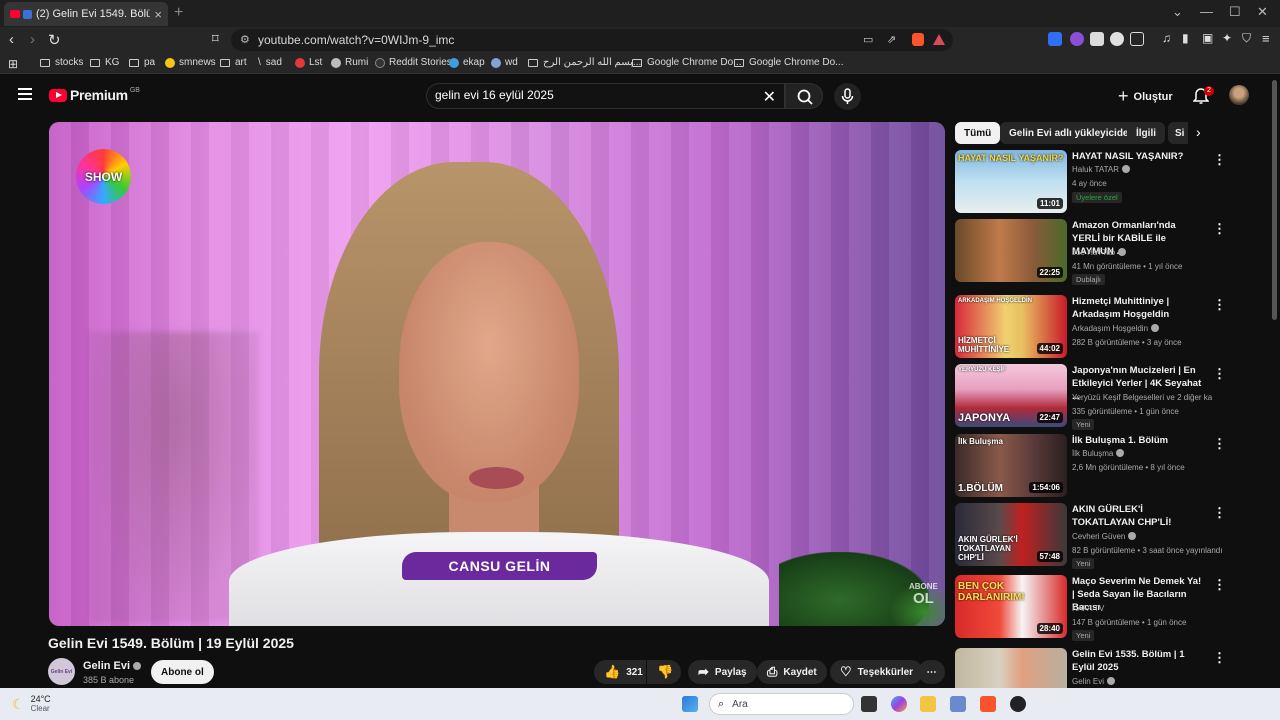  What do you see at coordinates (592, 40) in the screenshot?
I see `address-bar: ⚙ youtube.com/watch?v=0WIJm-9_imc ▭ ⇗` at bounding box center [592, 40].